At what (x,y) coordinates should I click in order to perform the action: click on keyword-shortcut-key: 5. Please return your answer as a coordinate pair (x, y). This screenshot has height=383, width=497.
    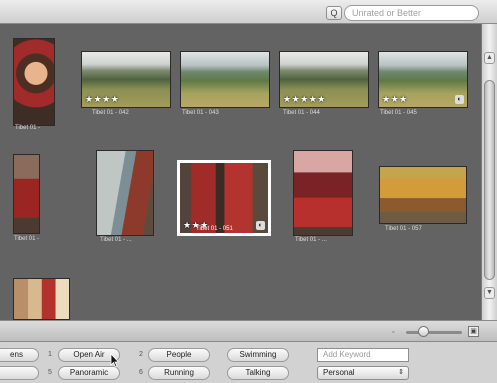
    Looking at the image, I should click on (50, 372).